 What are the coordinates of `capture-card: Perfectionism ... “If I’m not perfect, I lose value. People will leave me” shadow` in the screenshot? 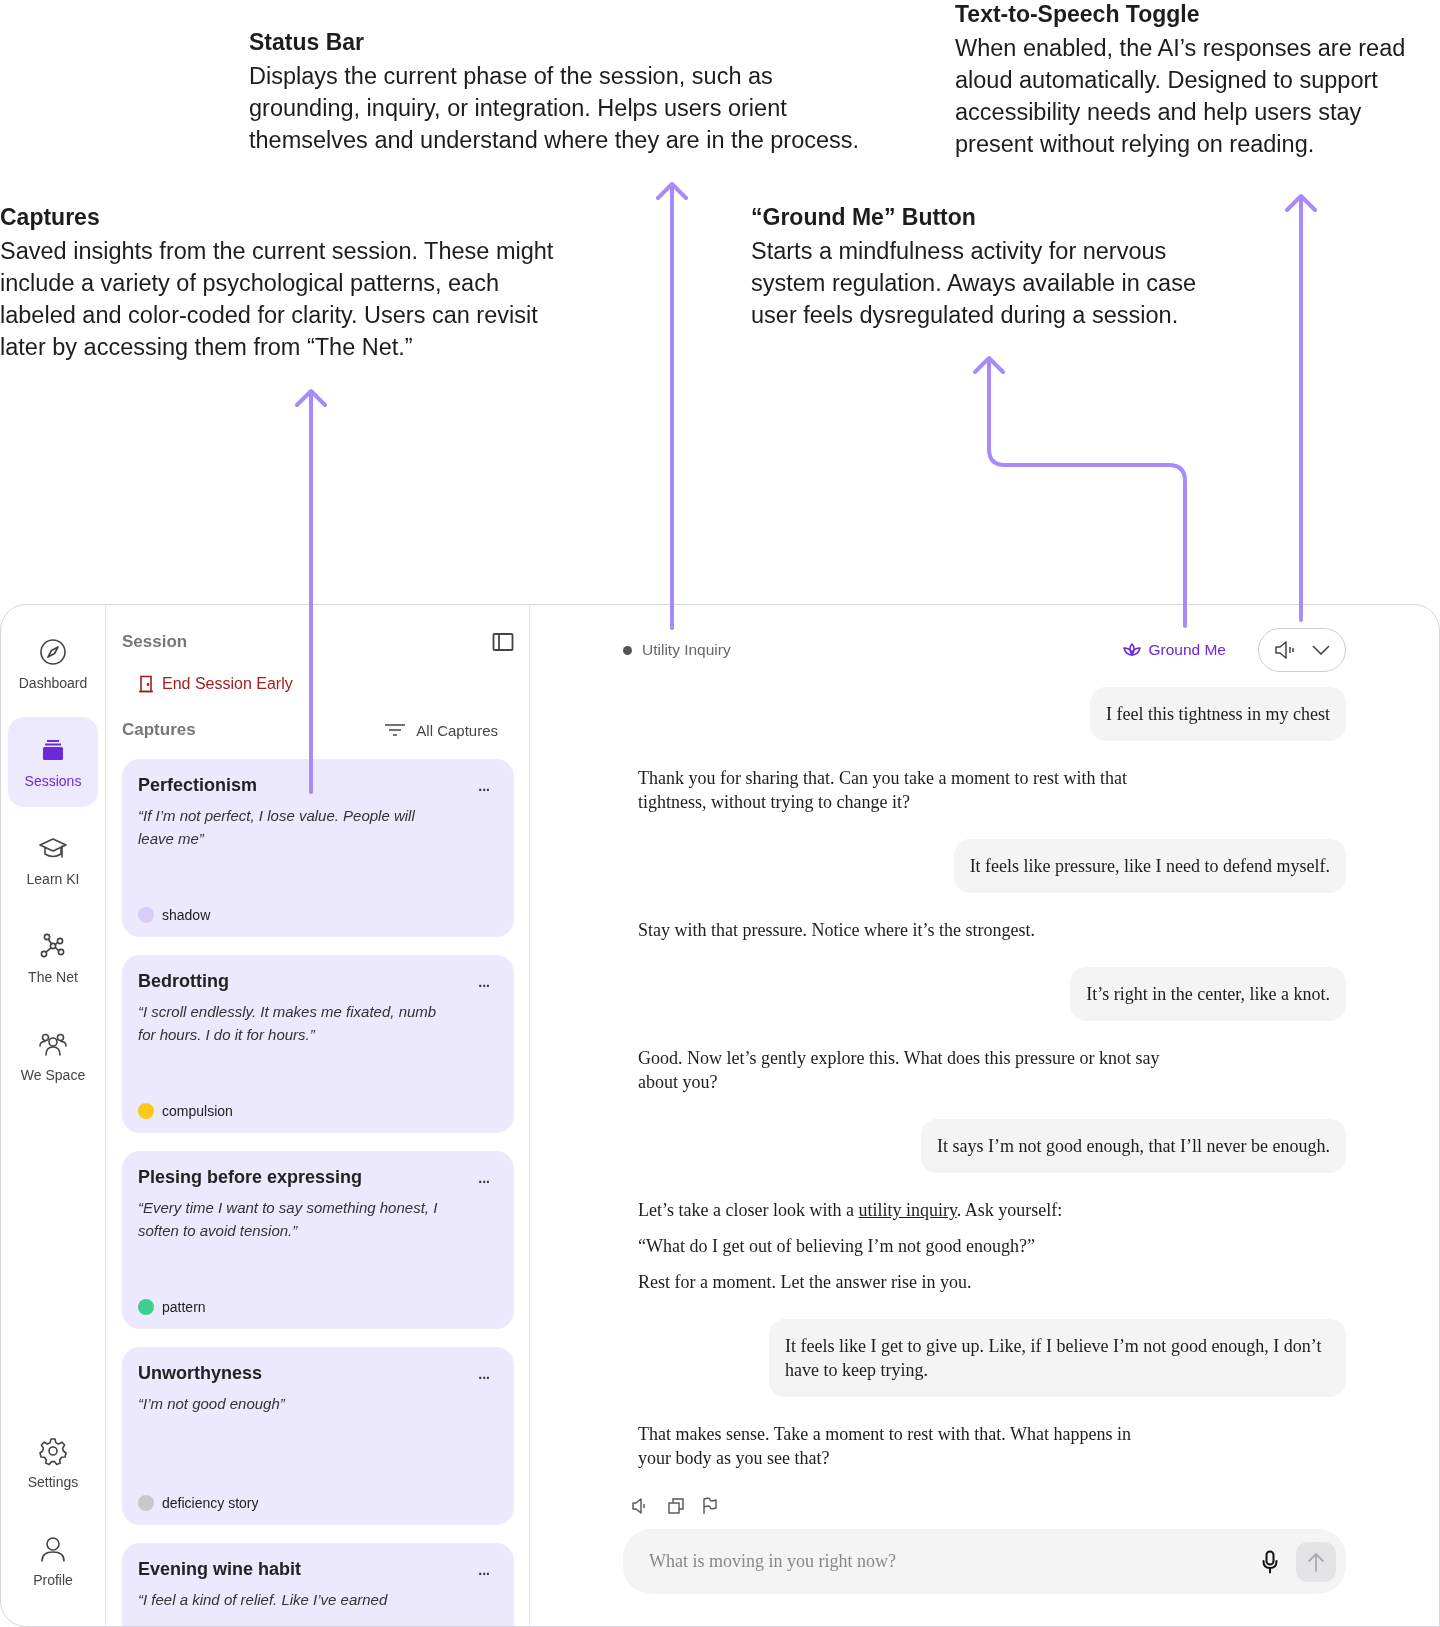 It's located at (318, 848).